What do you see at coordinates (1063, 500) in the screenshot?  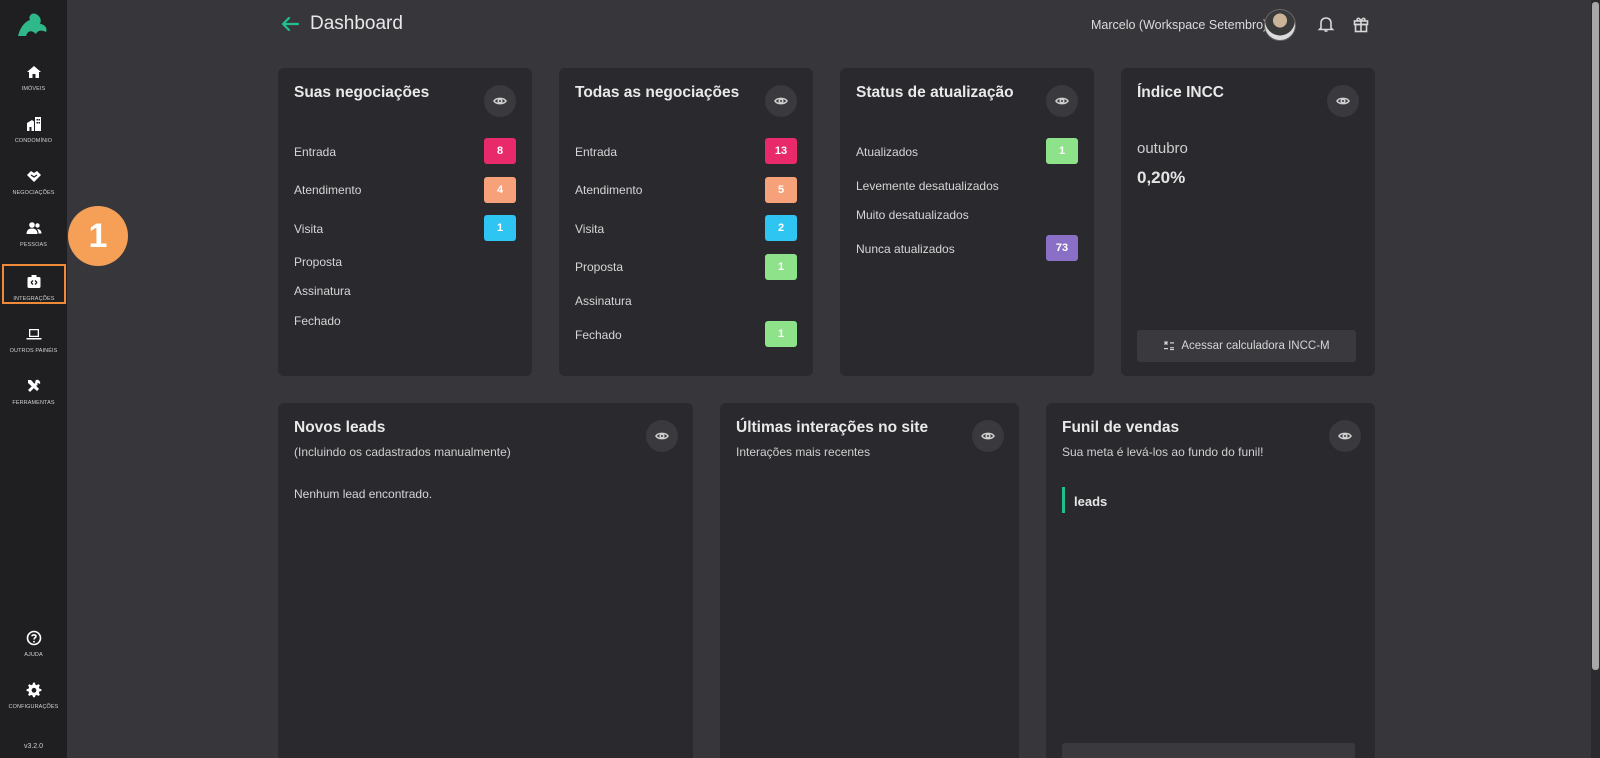 I see `funnel-stage-marker` at bounding box center [1063, 500].